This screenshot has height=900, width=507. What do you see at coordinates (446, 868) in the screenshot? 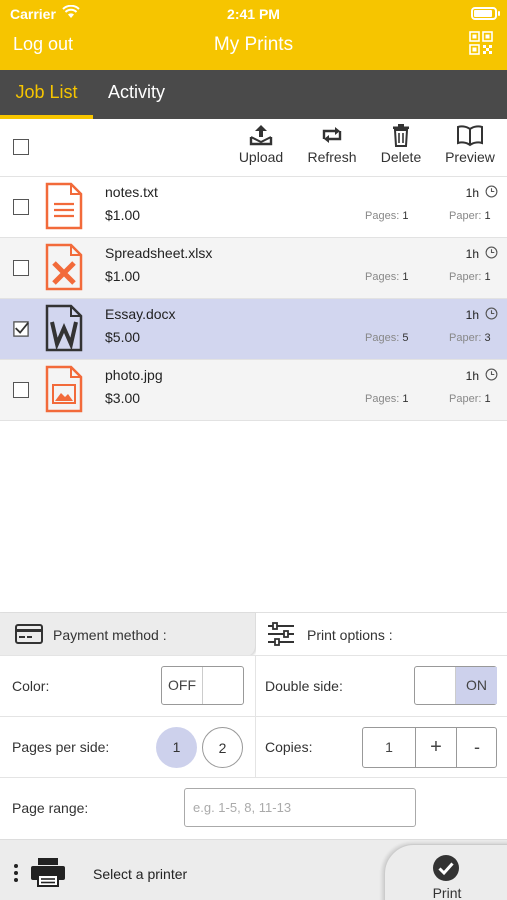
I see `check-circle-icon` at bounding box center [446, 868].